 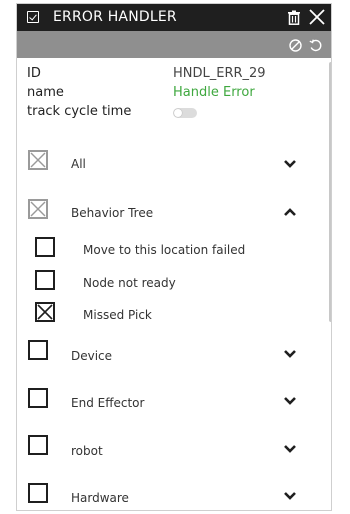 What do you see at coordinates (38, 398) in the screenshot?
I see `checkbox-end-effector` at bounding box center [38, 398].